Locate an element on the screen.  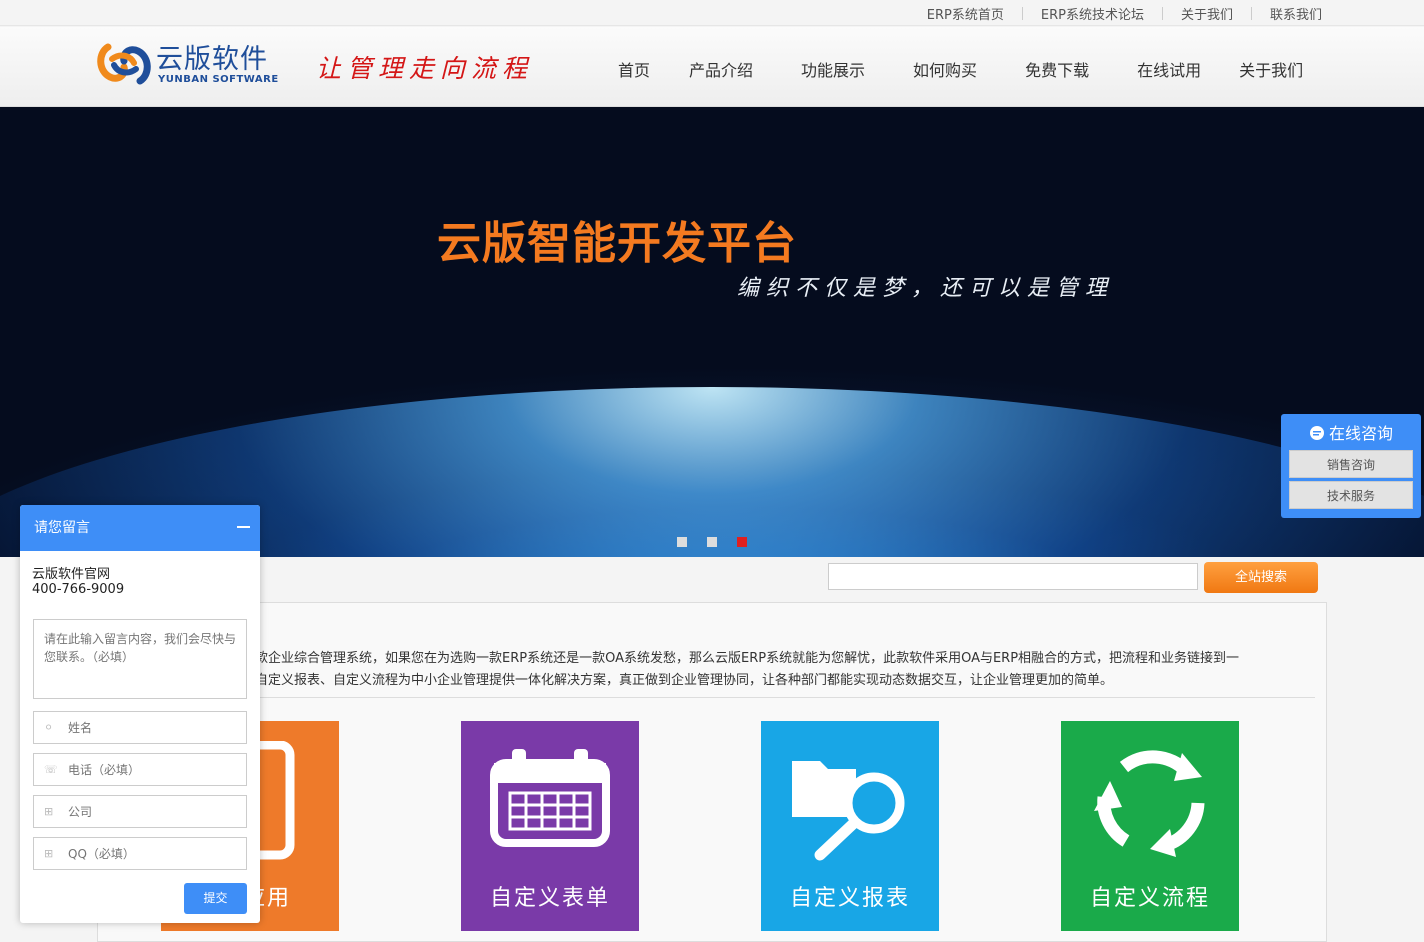
consult-header: 在线咨询 is located at coordinates (1351, 432).